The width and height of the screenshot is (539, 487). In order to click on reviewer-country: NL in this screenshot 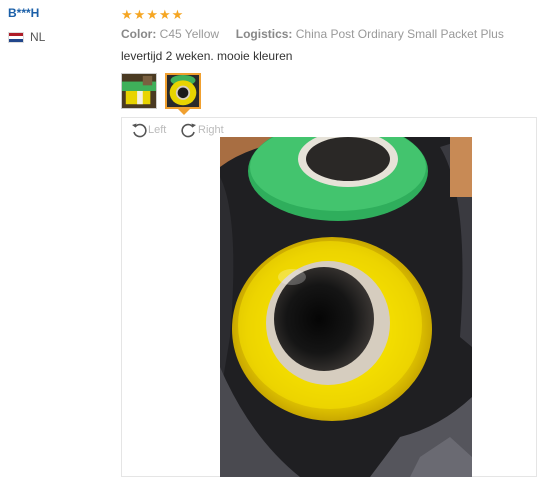, I will do `click(58, 37)`.